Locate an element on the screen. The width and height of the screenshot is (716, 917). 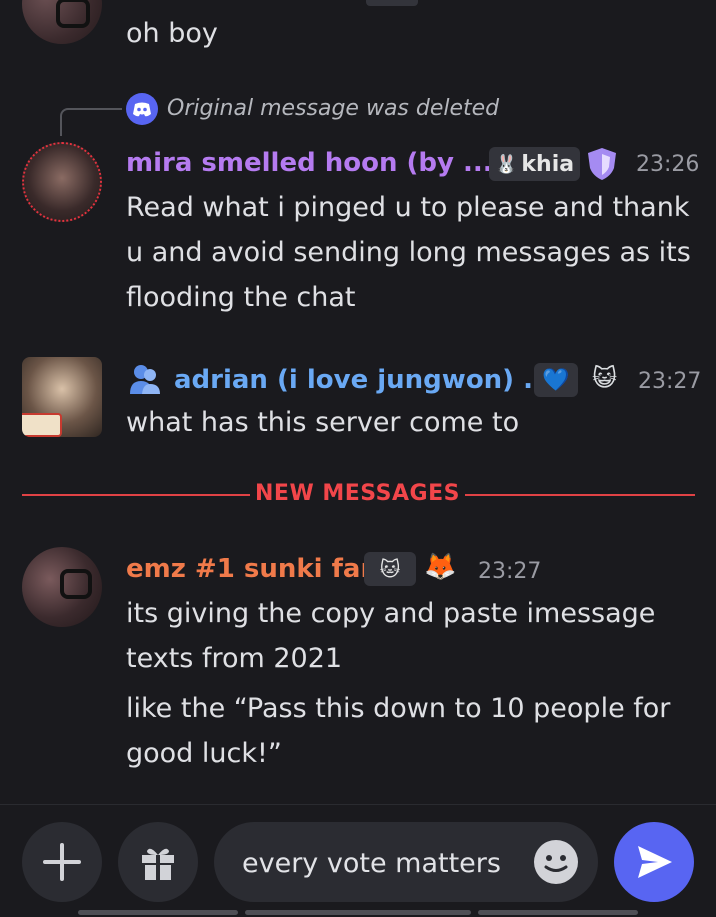
server-tag-label: khia is located at coordinates (547, 164).